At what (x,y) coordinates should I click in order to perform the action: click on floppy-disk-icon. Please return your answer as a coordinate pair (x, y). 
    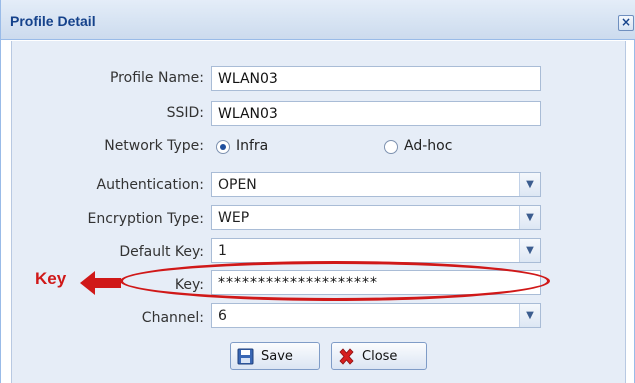
    Looking at the image, I should click on (245, 356).